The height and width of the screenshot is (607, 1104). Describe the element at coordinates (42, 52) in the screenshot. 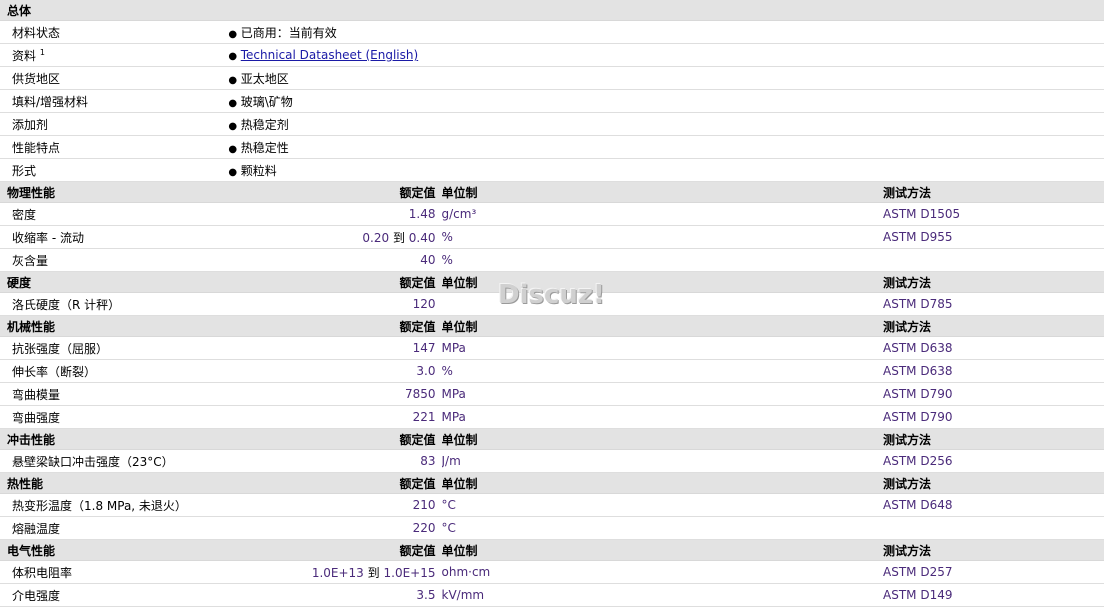

I see `footnote-marker: 1` at that location.